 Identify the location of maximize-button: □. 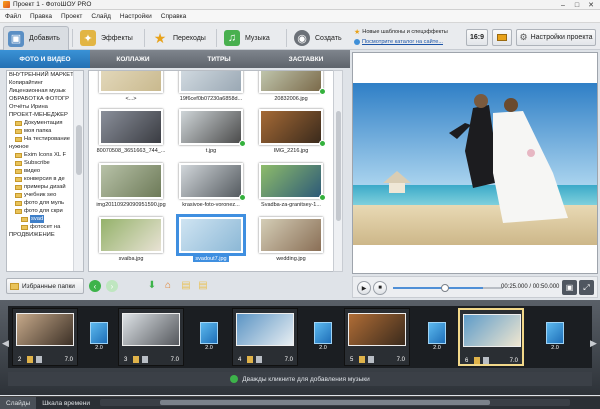
(577, 5).